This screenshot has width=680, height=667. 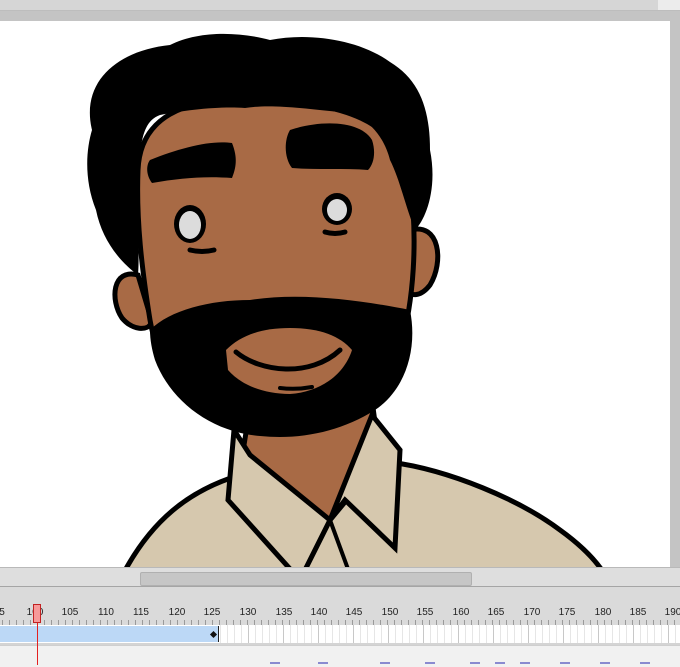 What do you see at coordinates (390, 612) in the screenshot?
I see `ruler-label-150: 150` at bounding box center [390, 612].